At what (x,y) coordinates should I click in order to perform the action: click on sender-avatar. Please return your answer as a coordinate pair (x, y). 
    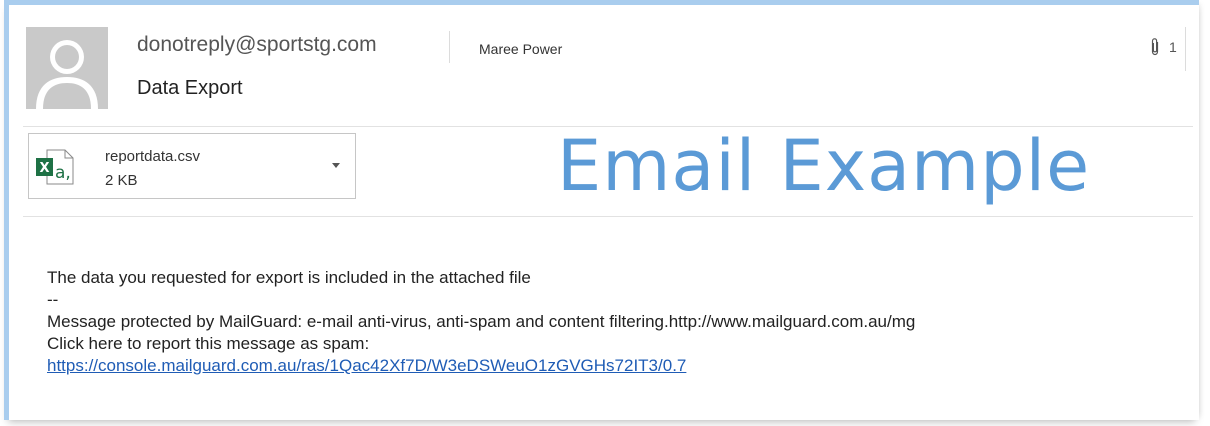
    Looking at the image, I should click on (67, 68).